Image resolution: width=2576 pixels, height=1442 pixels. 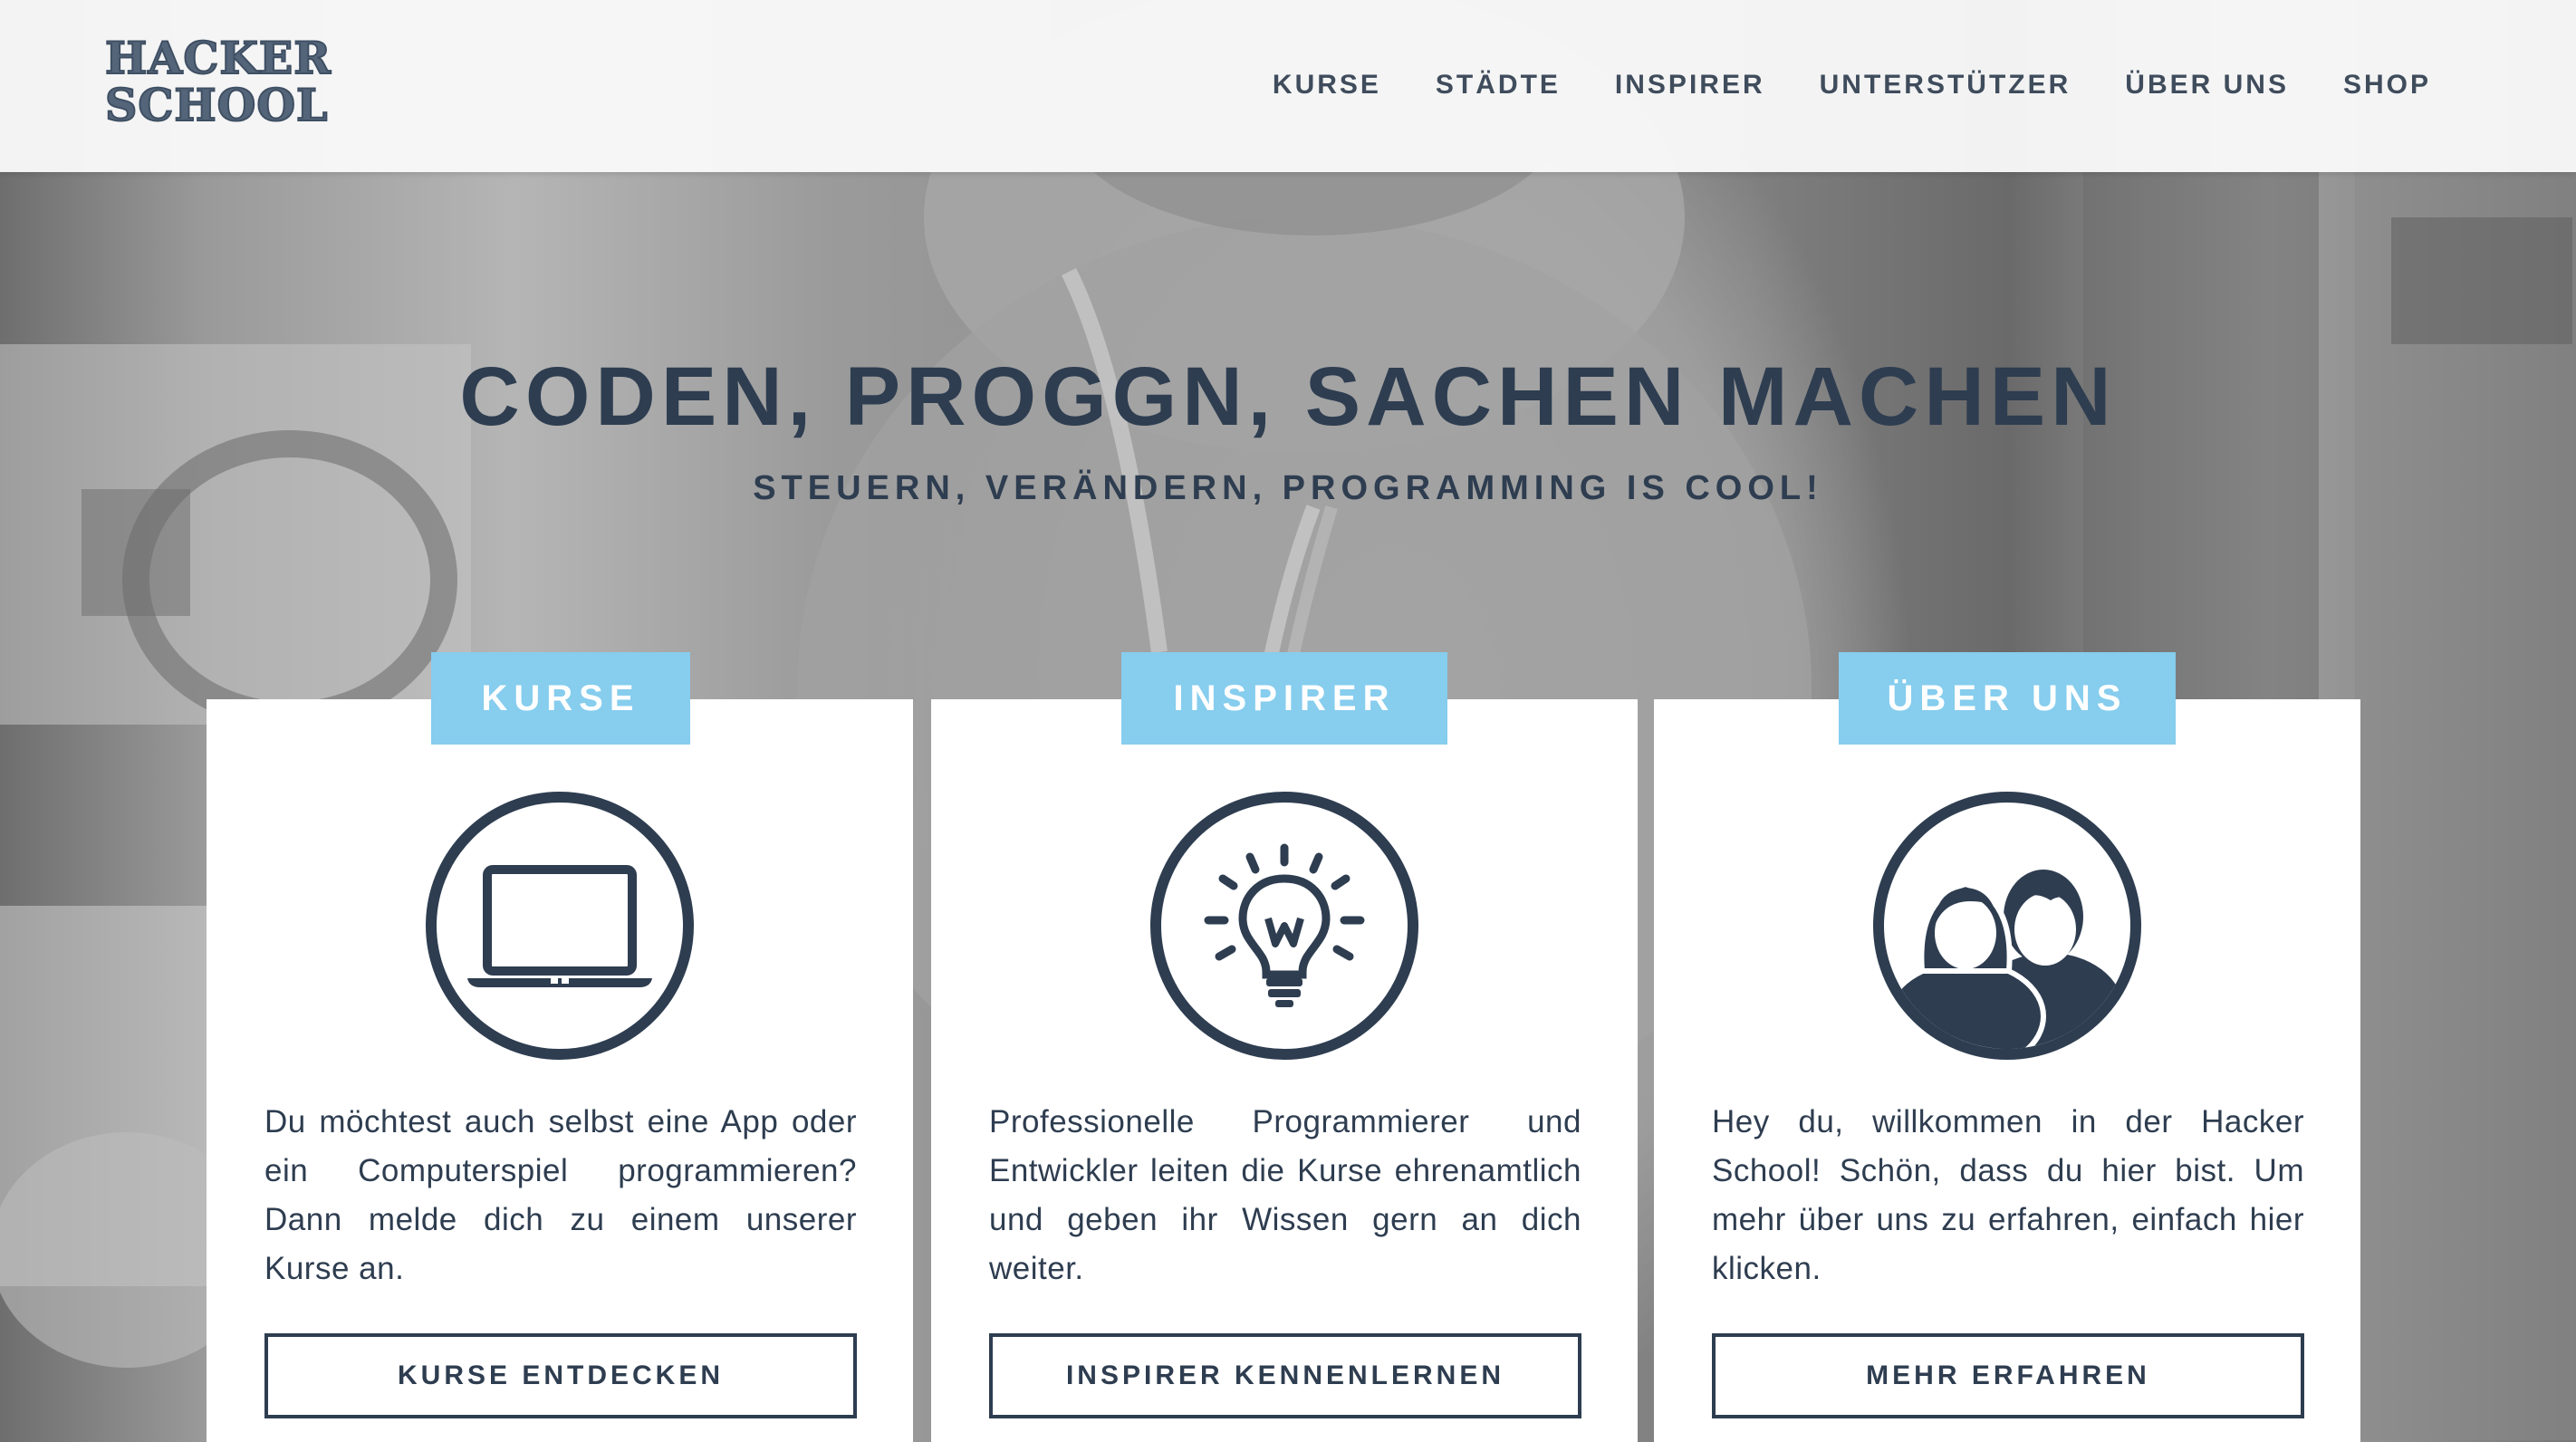 I want to click on nav-item-inspirer: INSPIRER, so click(x=1690, y=85).